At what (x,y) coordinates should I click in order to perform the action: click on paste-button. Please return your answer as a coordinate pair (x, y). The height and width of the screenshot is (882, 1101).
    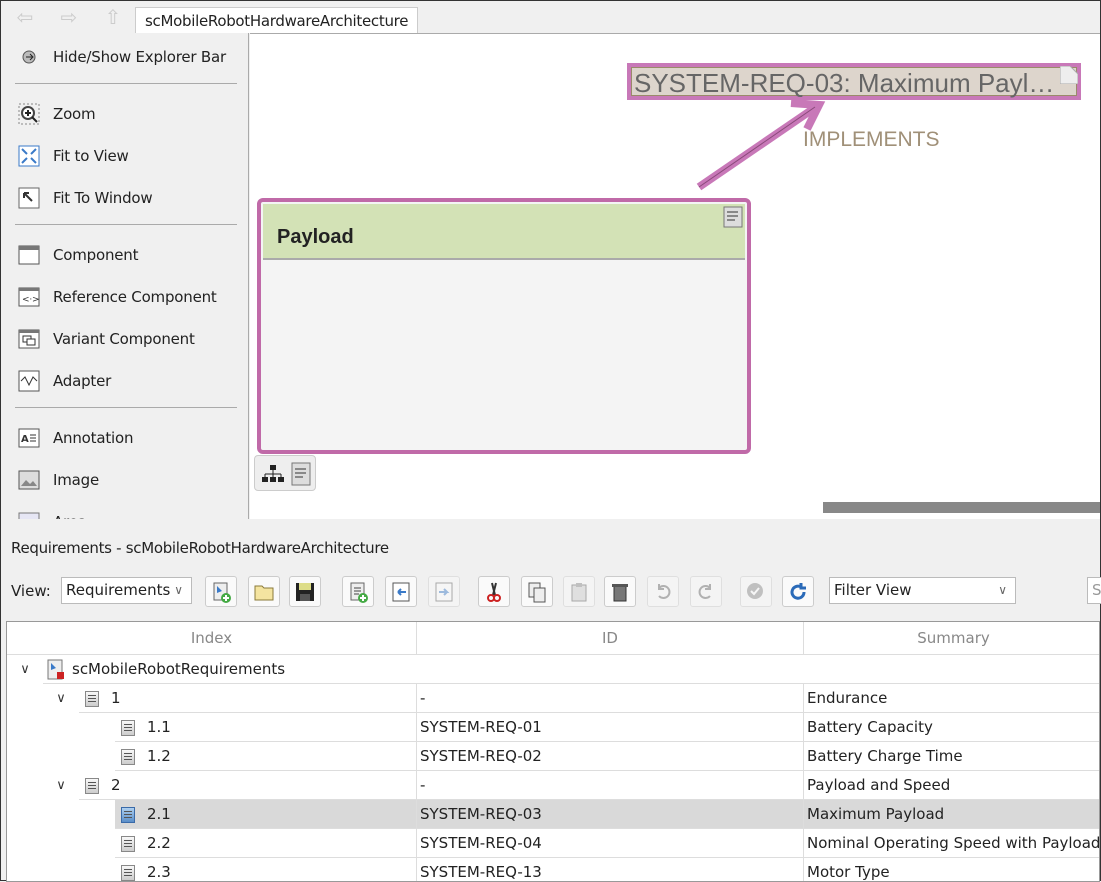
    Looking at the image, I should click on (579, 591).